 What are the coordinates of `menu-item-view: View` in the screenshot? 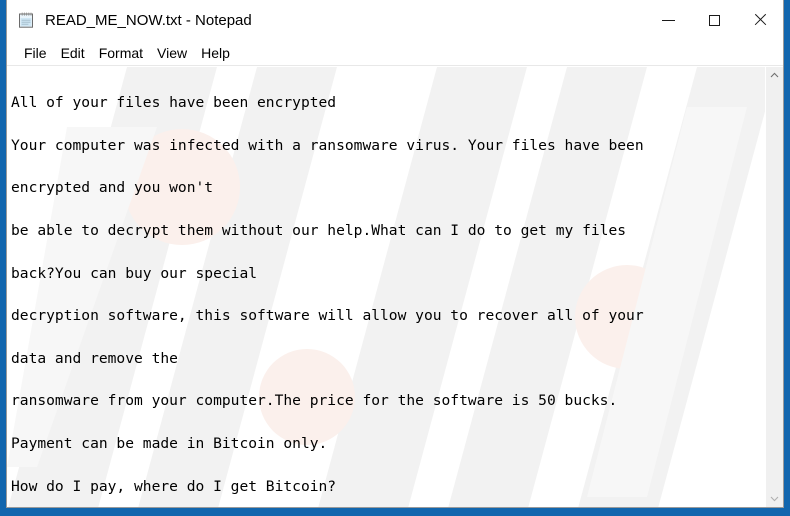 It's located at (172, 53).